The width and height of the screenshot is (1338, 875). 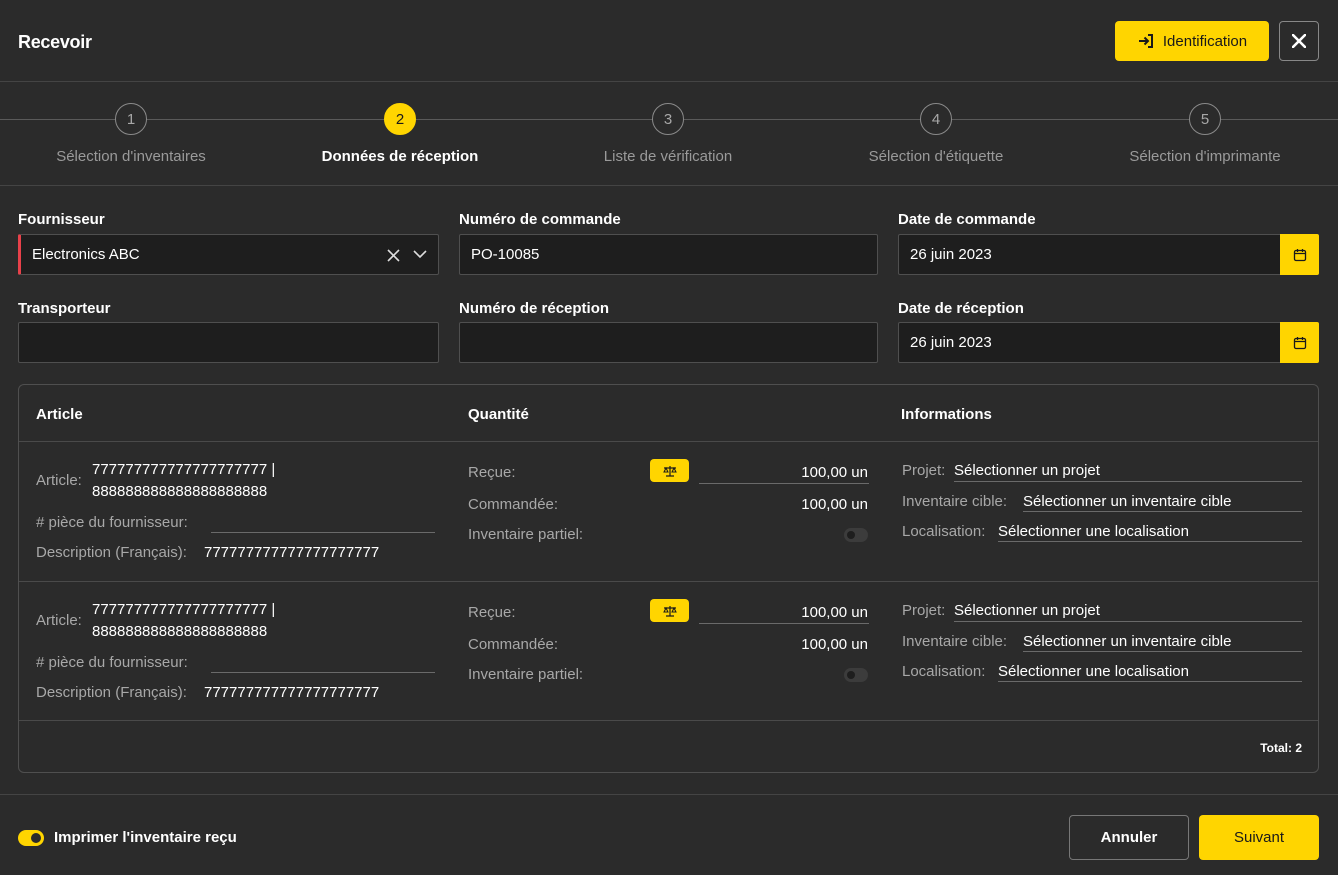 What do you see at coordinates (393, 255) in the screenshot?
I see `clear-x-icon` at bounding box center [393, 255].